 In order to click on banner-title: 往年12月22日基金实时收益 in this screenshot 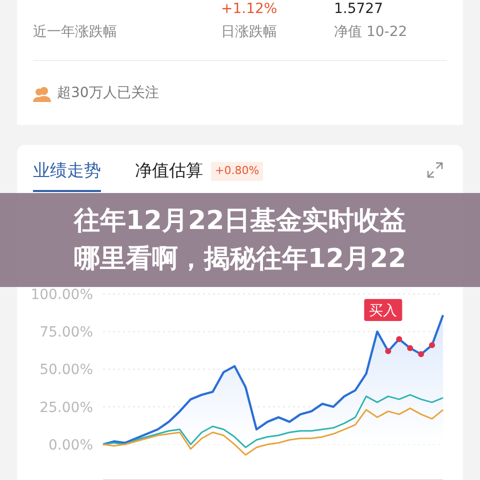, I will do `click(240, 221)`.